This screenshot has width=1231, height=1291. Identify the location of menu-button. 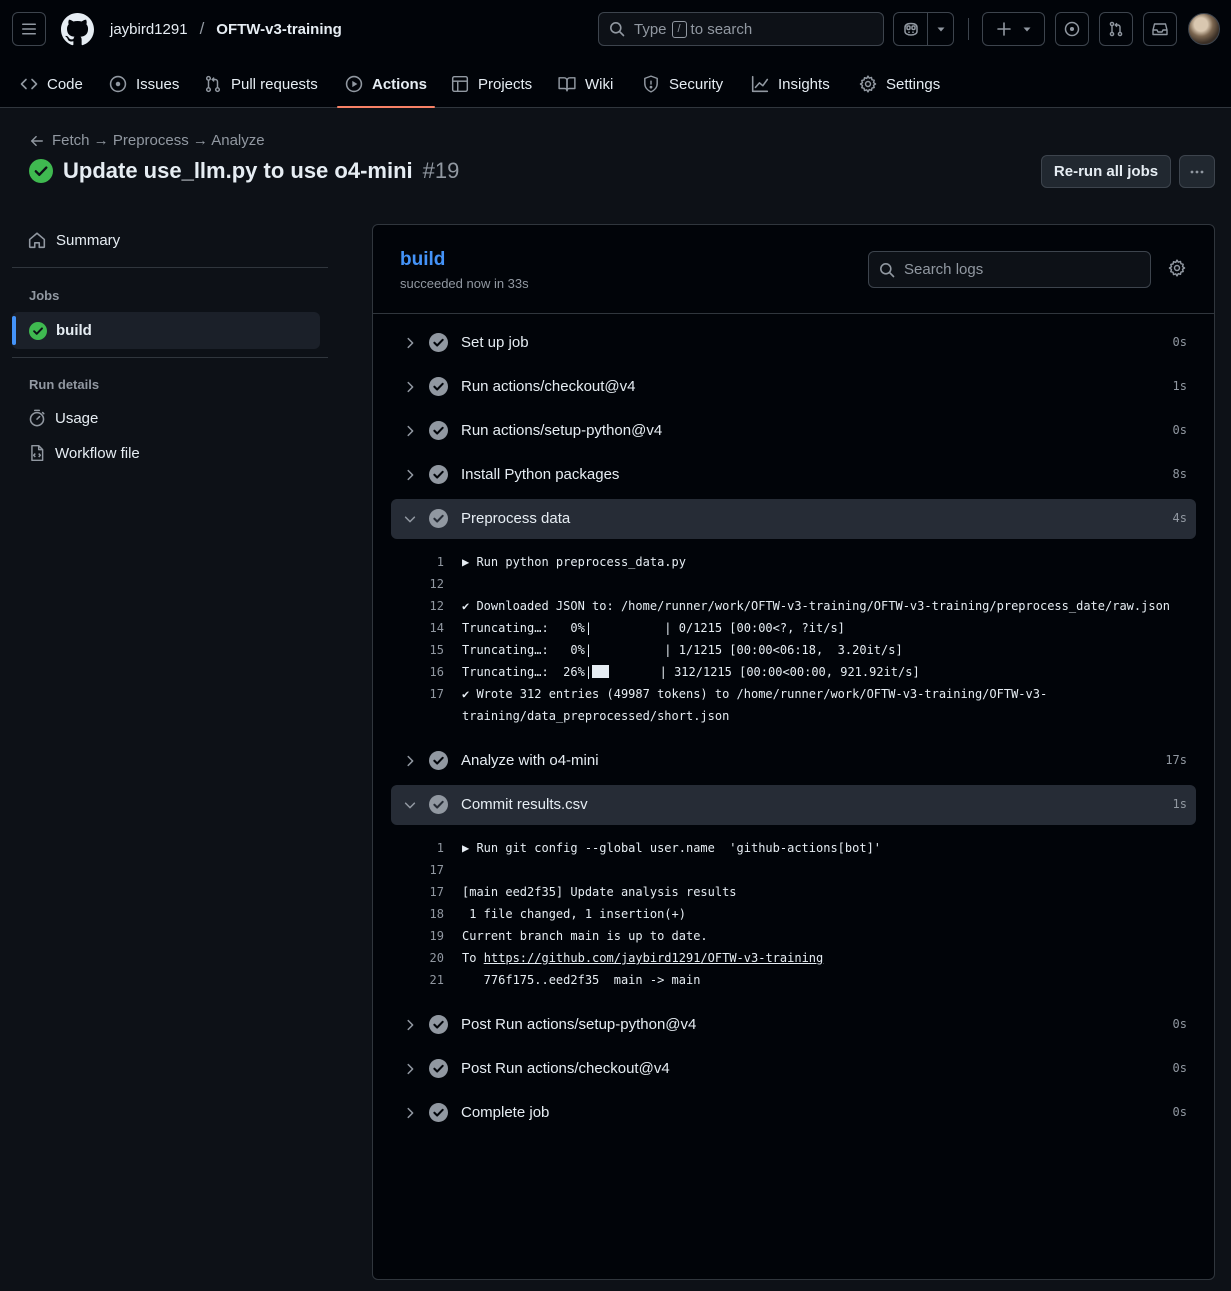
(29, 29).